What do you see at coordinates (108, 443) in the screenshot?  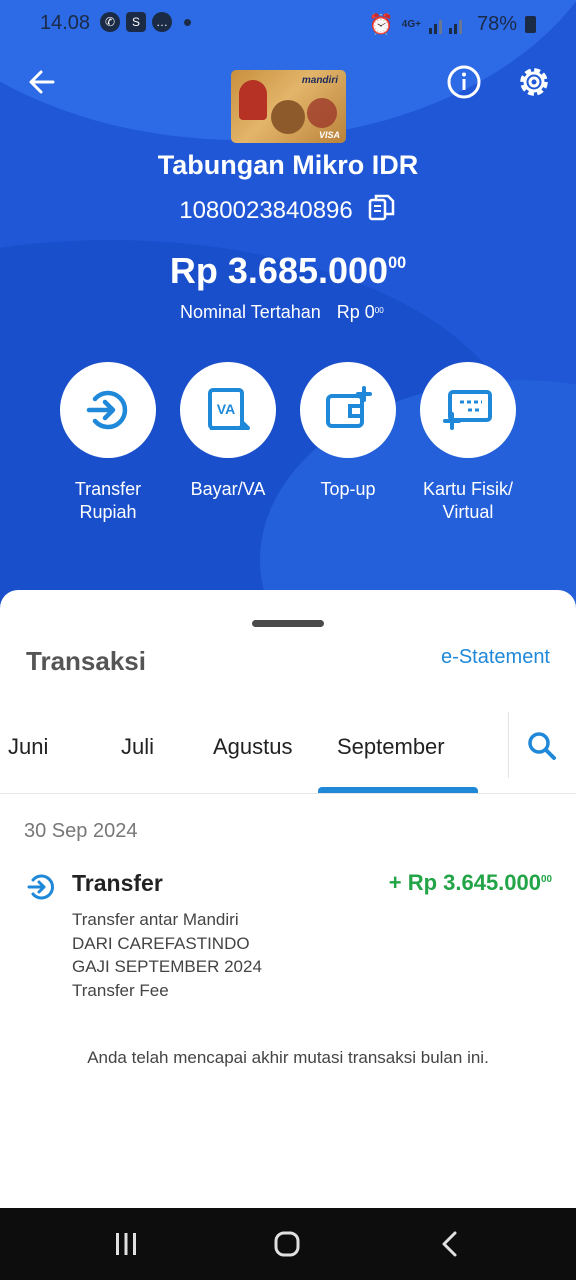 I see `action-transfer-rupiah: Transfer Rupiah` at bounding box center [108, 443].